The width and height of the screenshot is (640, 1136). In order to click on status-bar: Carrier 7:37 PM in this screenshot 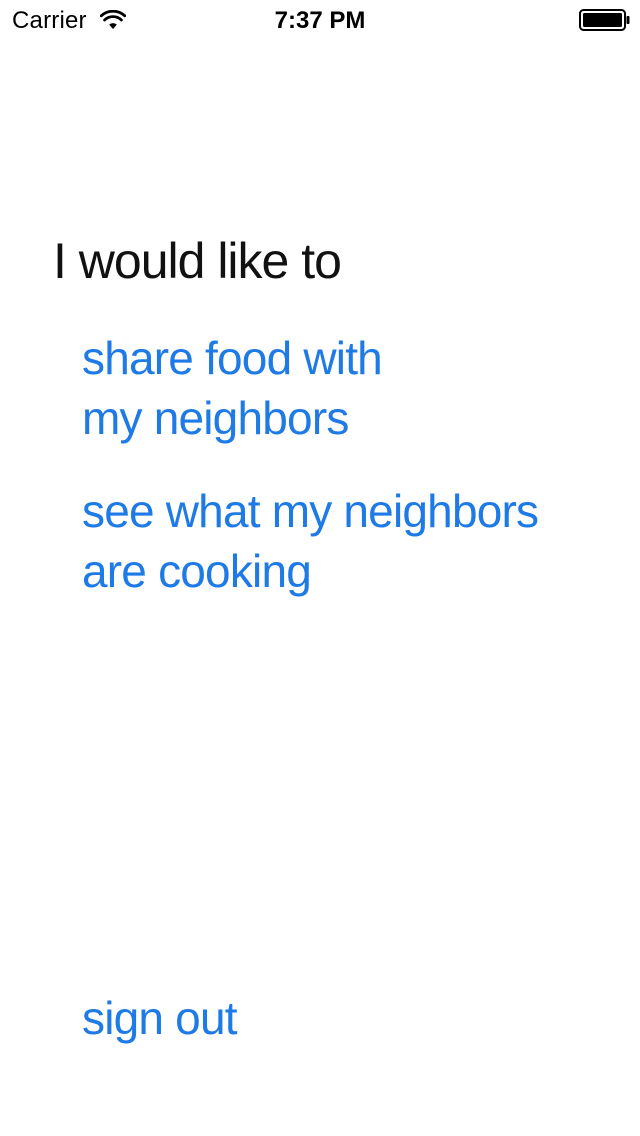, I will do `click(320, 20)`.